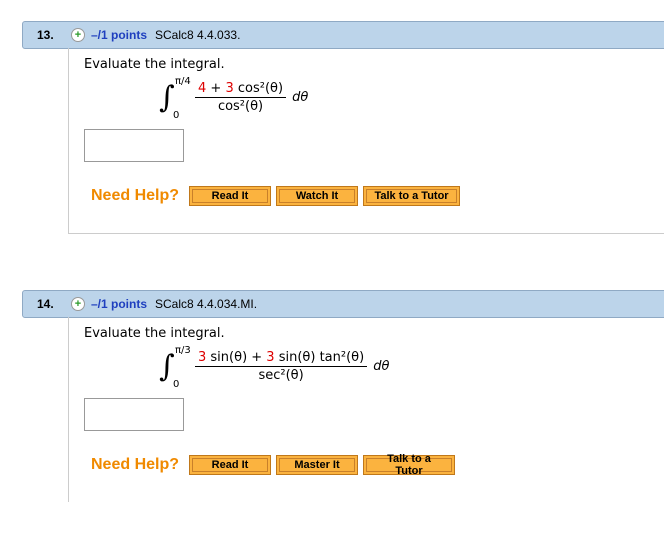  Describe the element at coordinates (236, 357) in the screenshot. I see `term: sin(θ) +` at that location.